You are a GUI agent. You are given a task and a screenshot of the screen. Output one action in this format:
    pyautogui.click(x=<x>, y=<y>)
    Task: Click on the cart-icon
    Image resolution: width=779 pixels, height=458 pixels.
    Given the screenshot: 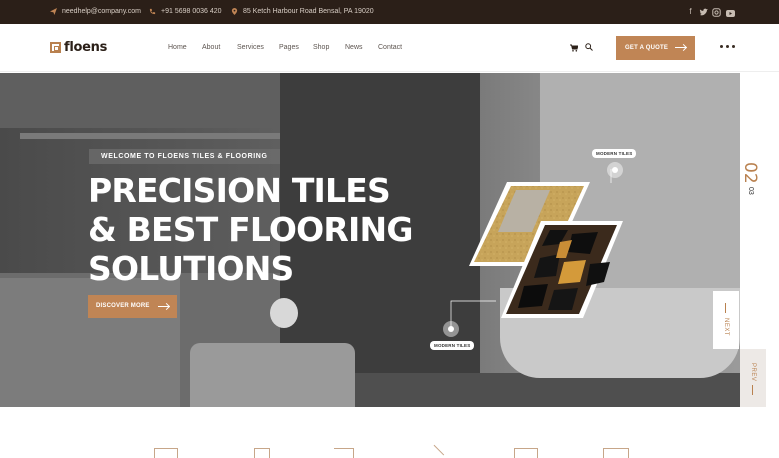 What is the action you would take?
    pyautogui.click(x=574, y=48)
    